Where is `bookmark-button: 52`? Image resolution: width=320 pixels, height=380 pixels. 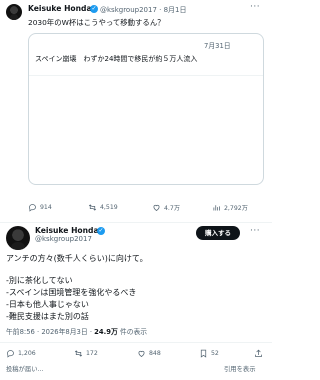
bookmark-button: 52 is located at coordinates (209, 353).